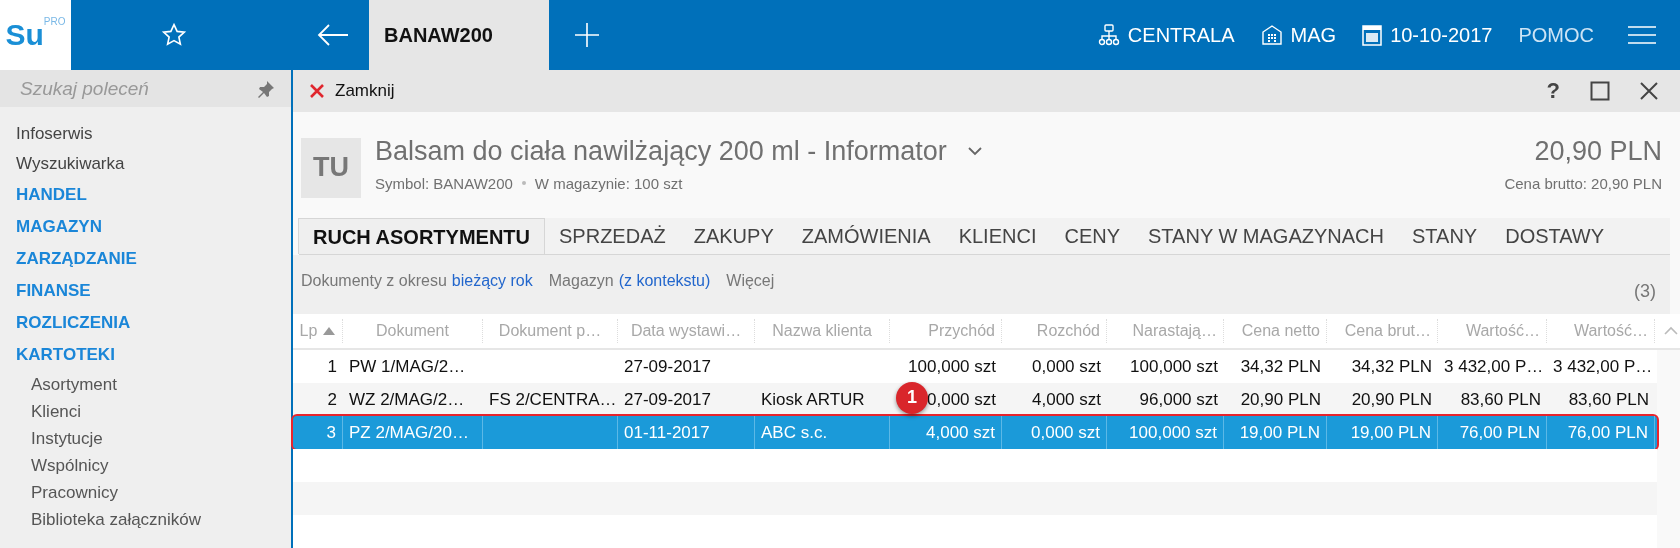  I want to click on filter-label: Dokumenty z okresu, so click(374, 281).